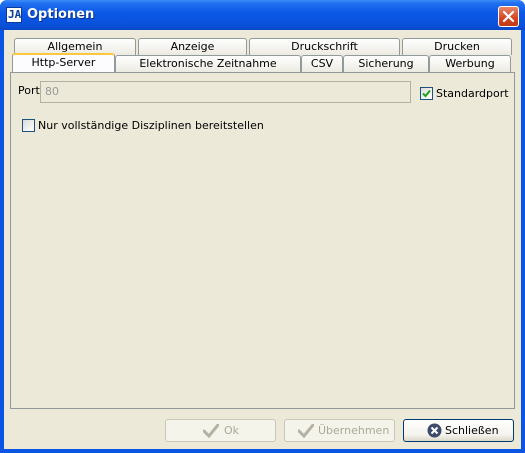 Image resolution: width=525 pixels, height=453 pixels. I want to click on complete-disciplines-checkbox, so click(28, 125).